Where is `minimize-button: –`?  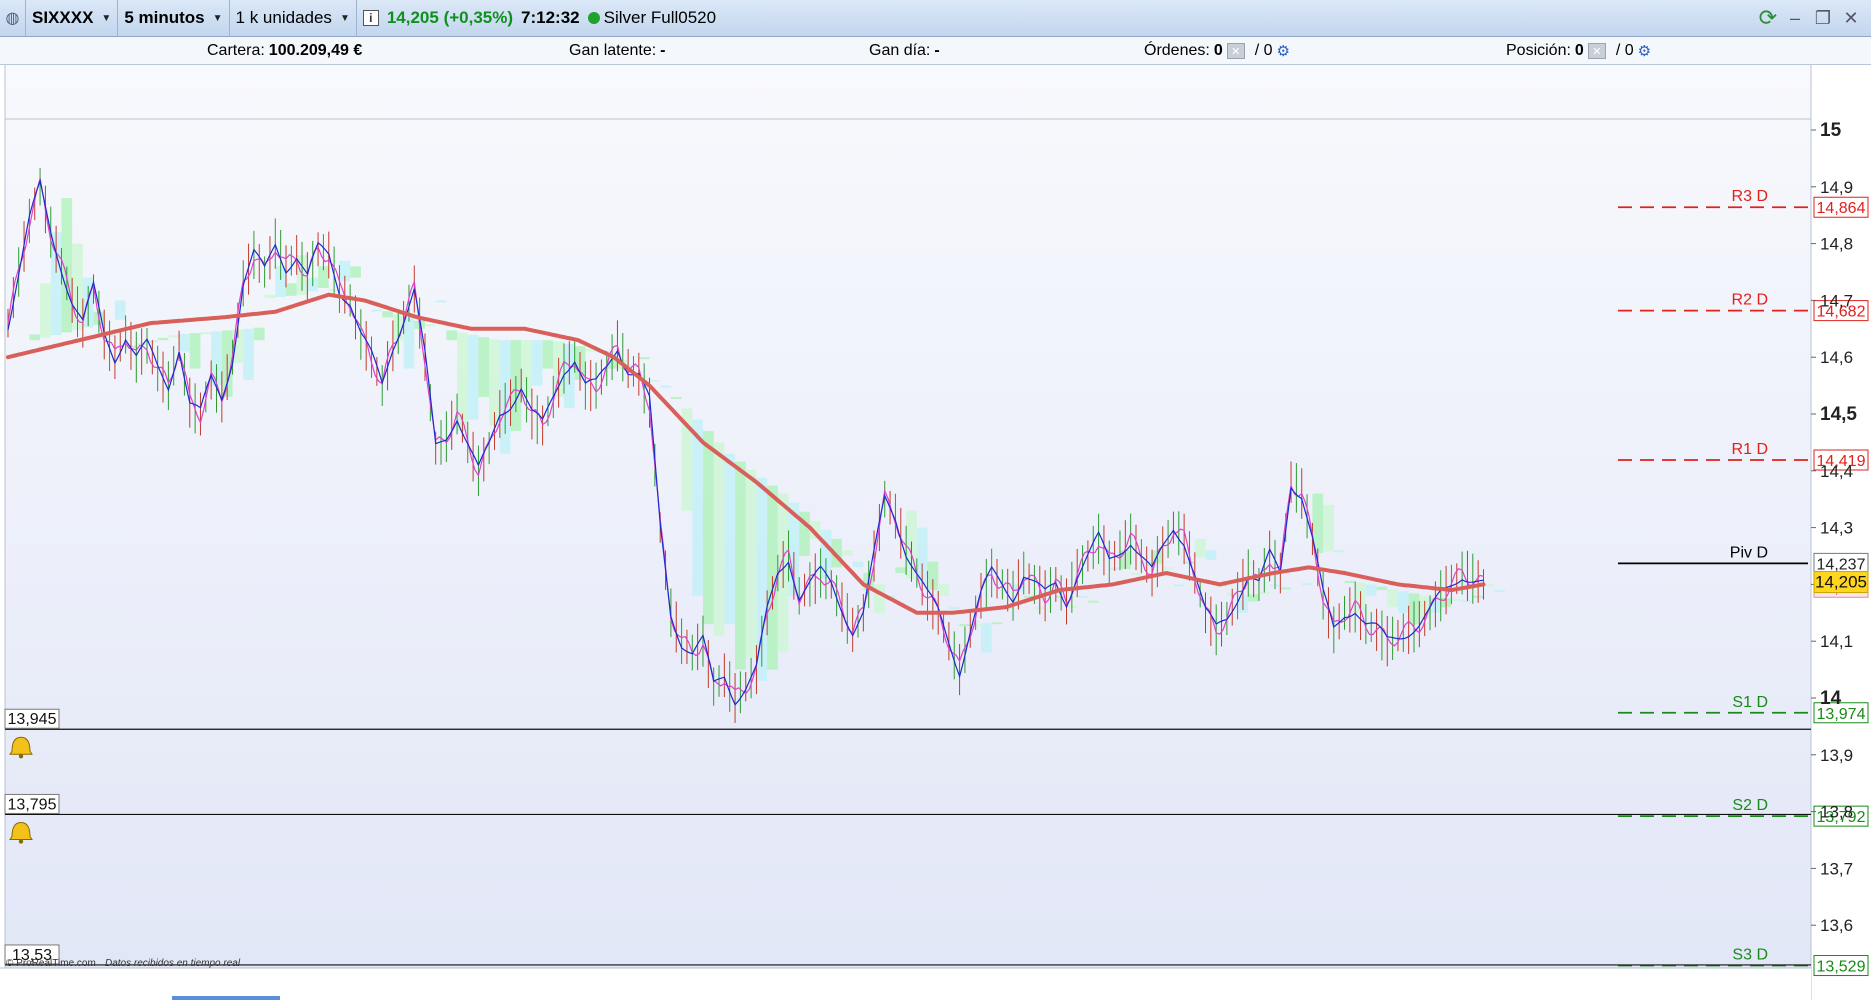
minimize-button: – is located at coordinates (1795, 18).